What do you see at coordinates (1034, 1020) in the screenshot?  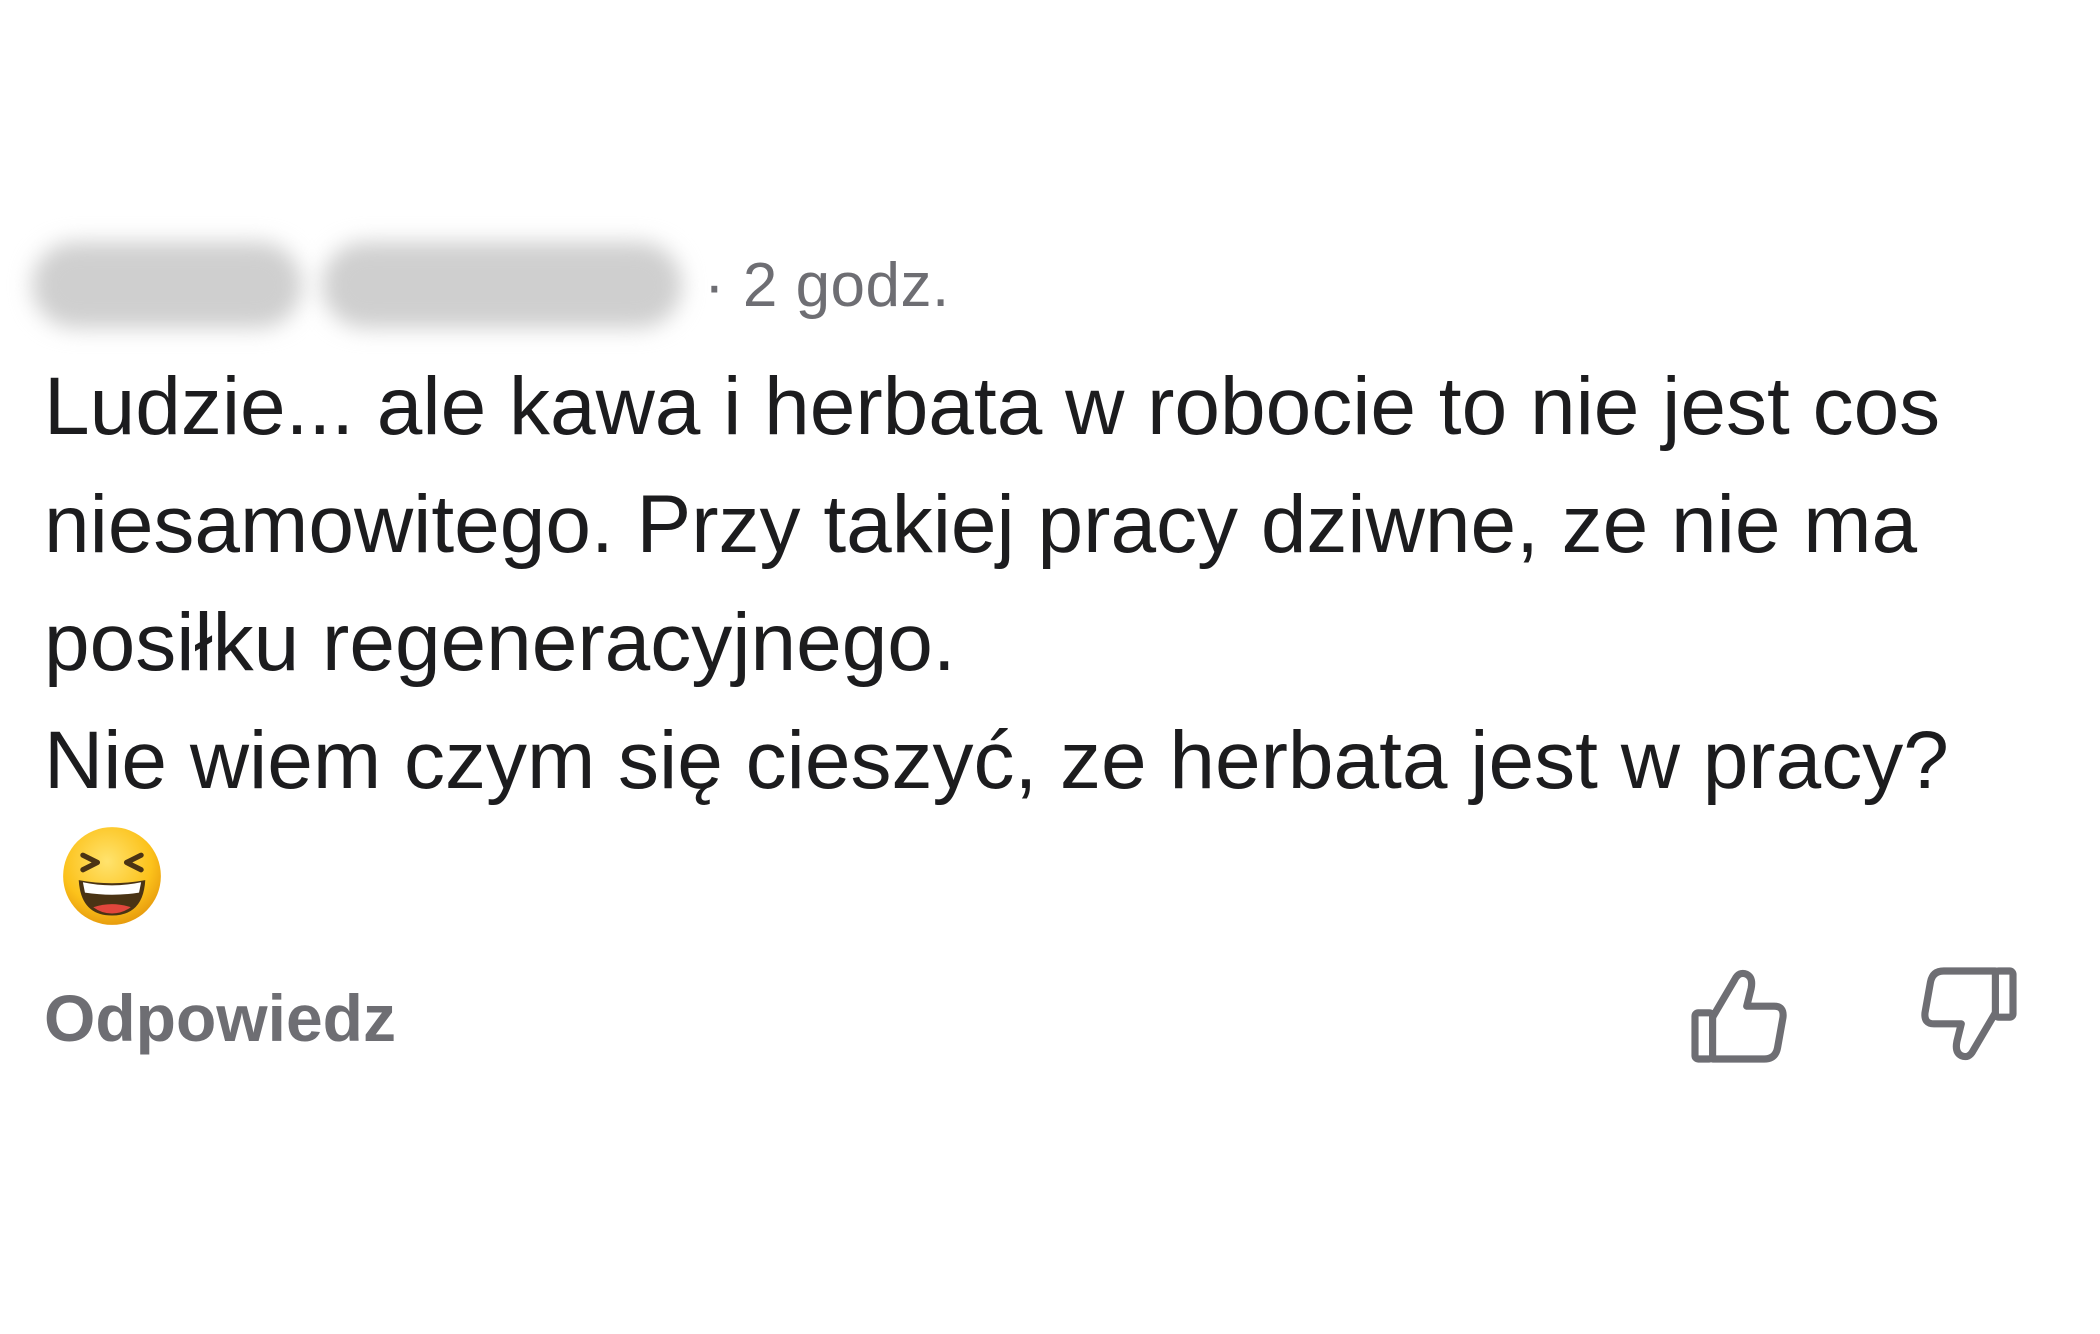 I see `comment-actions: Odpowiedz` at bounding box center [1034, 1020].